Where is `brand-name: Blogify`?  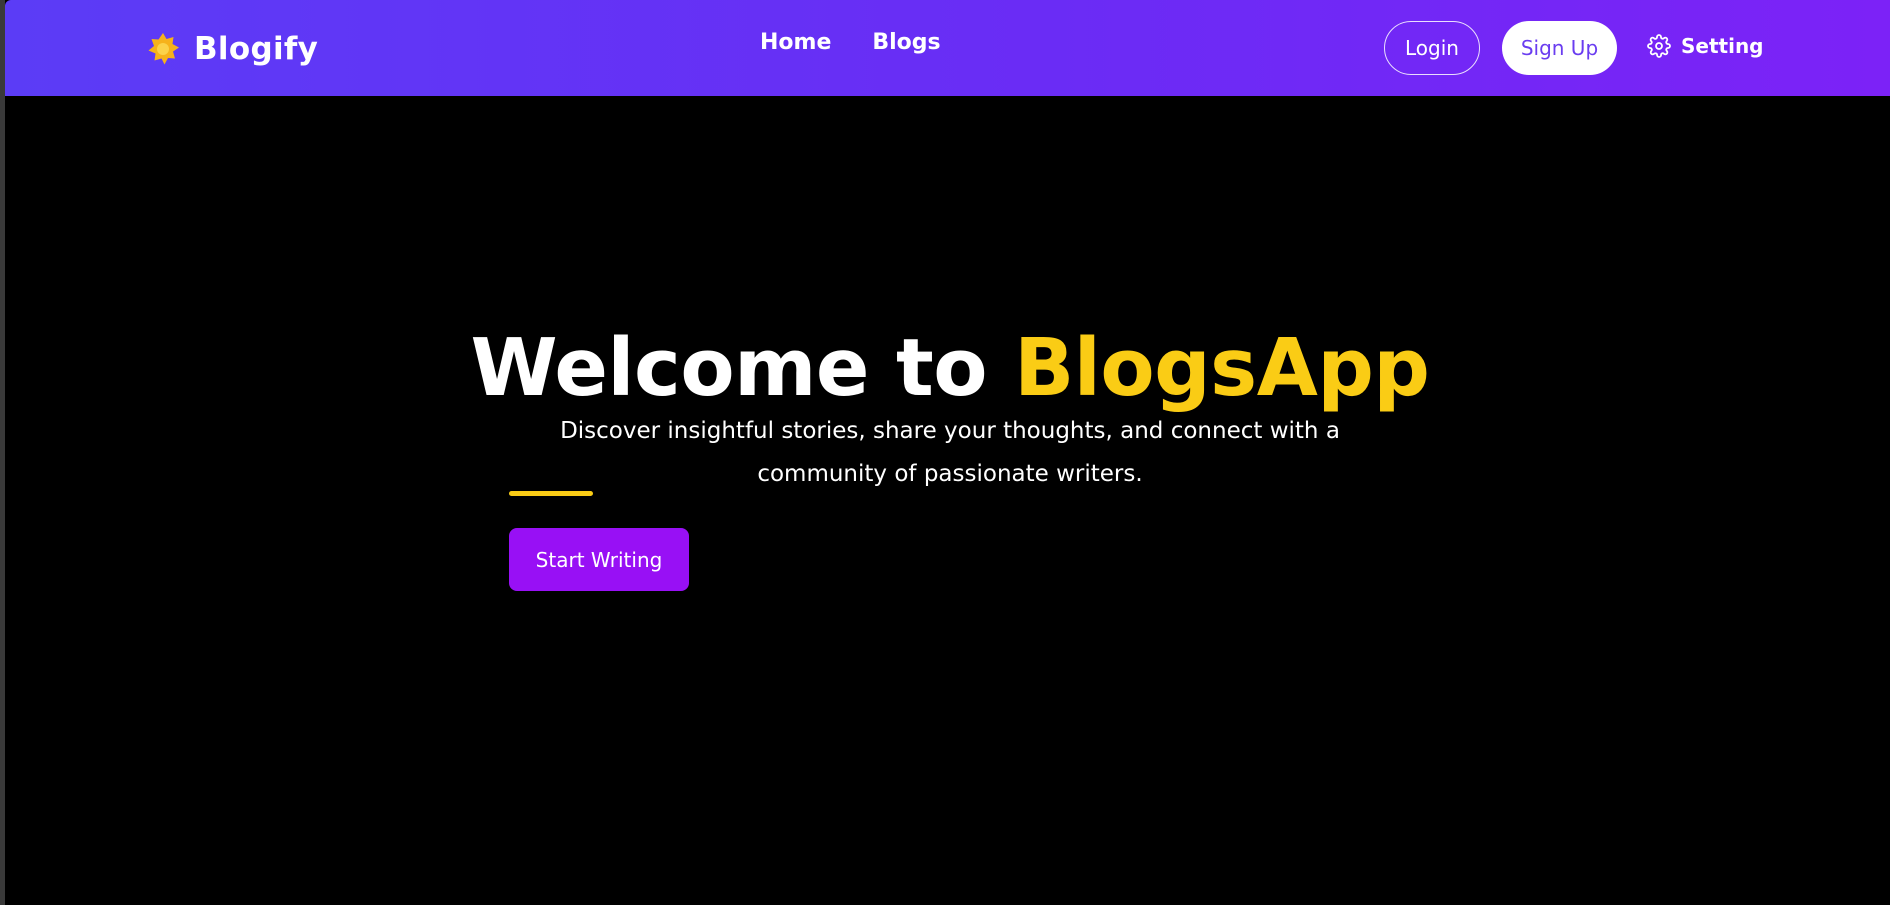 brand-name: Blogify is located at coordinates (256, 49).